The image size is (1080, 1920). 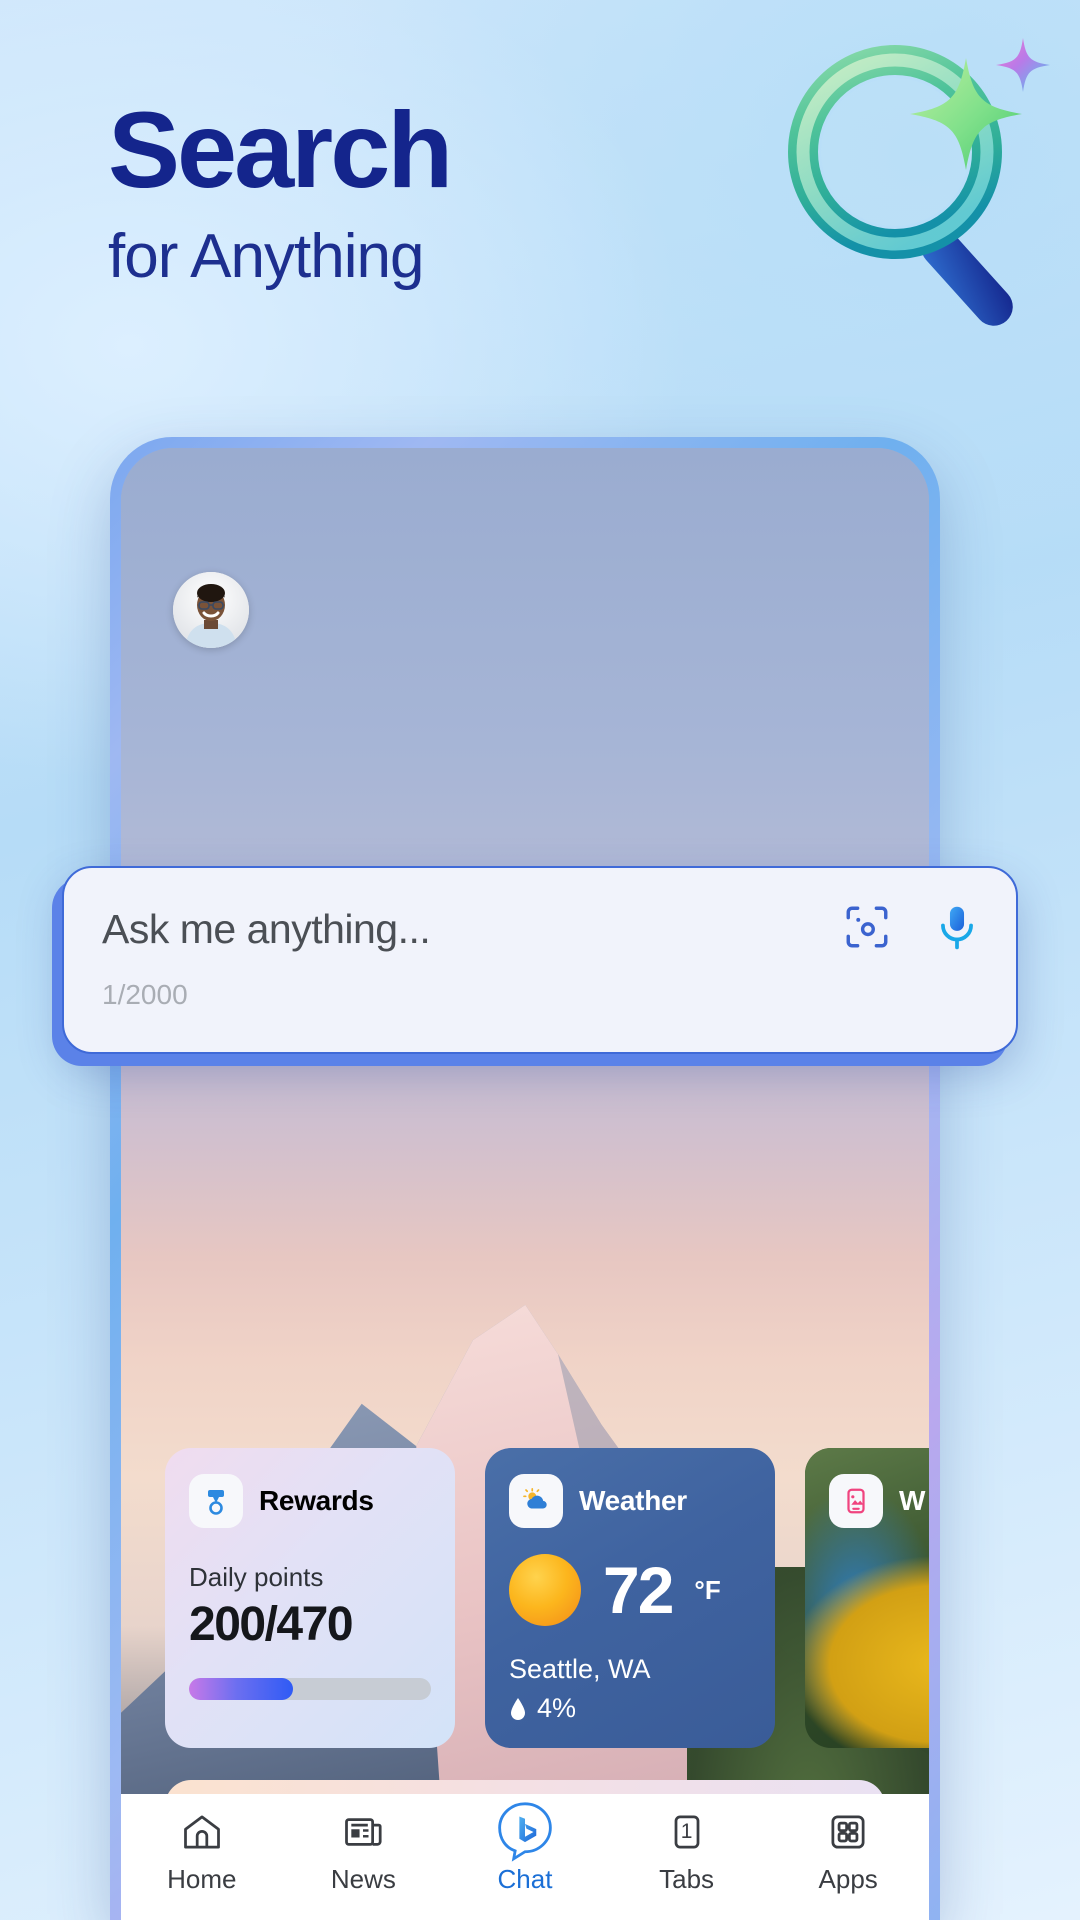 What do you see at coordinates (867, 929) in the screenshot?
I see `camera-search-icon` at bounding box center [867, 929].